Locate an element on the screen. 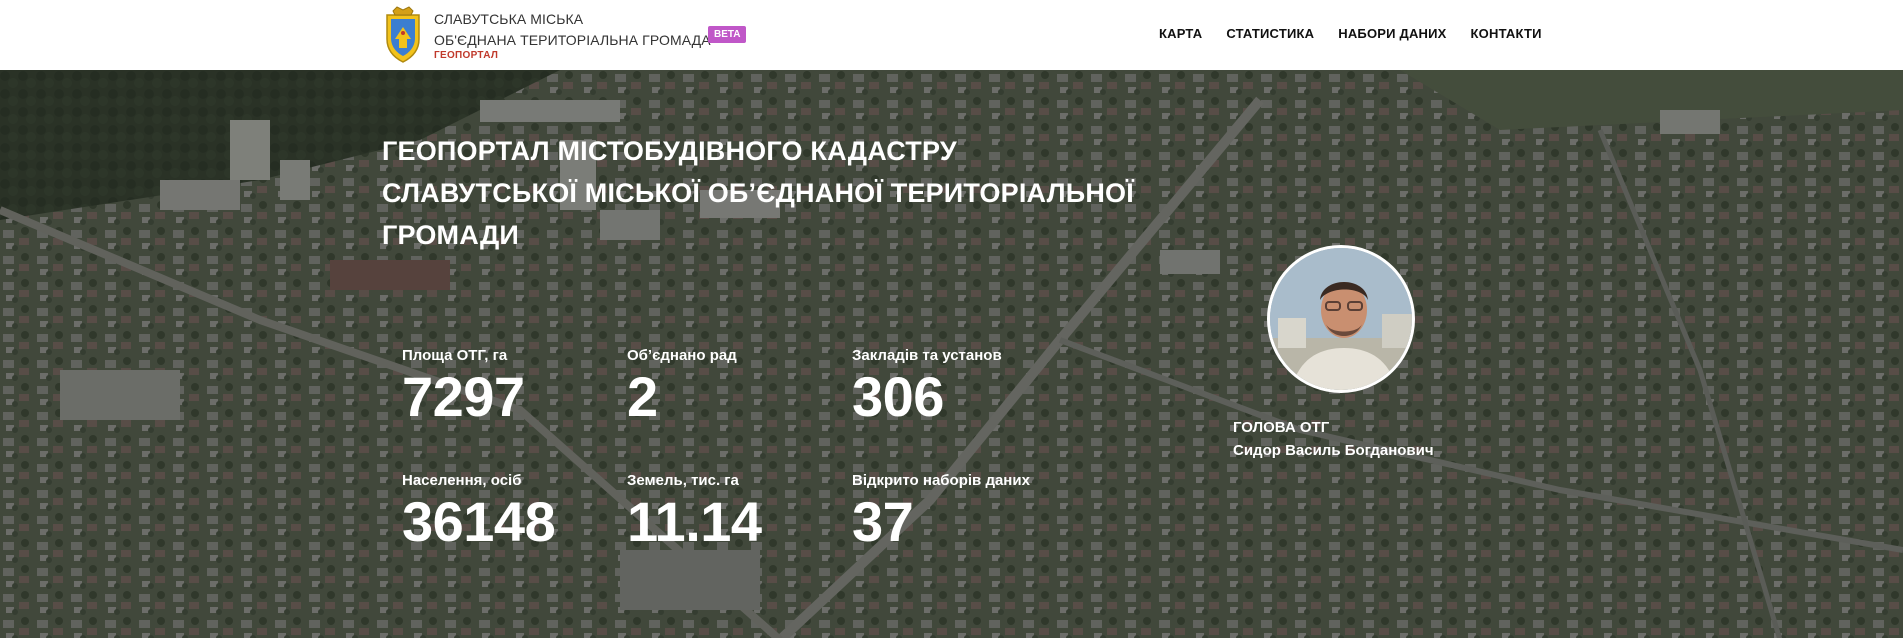 The height and width of the screenshot is (640, 1903). stat-value: 11.14 is located at coordinates (694, 521).